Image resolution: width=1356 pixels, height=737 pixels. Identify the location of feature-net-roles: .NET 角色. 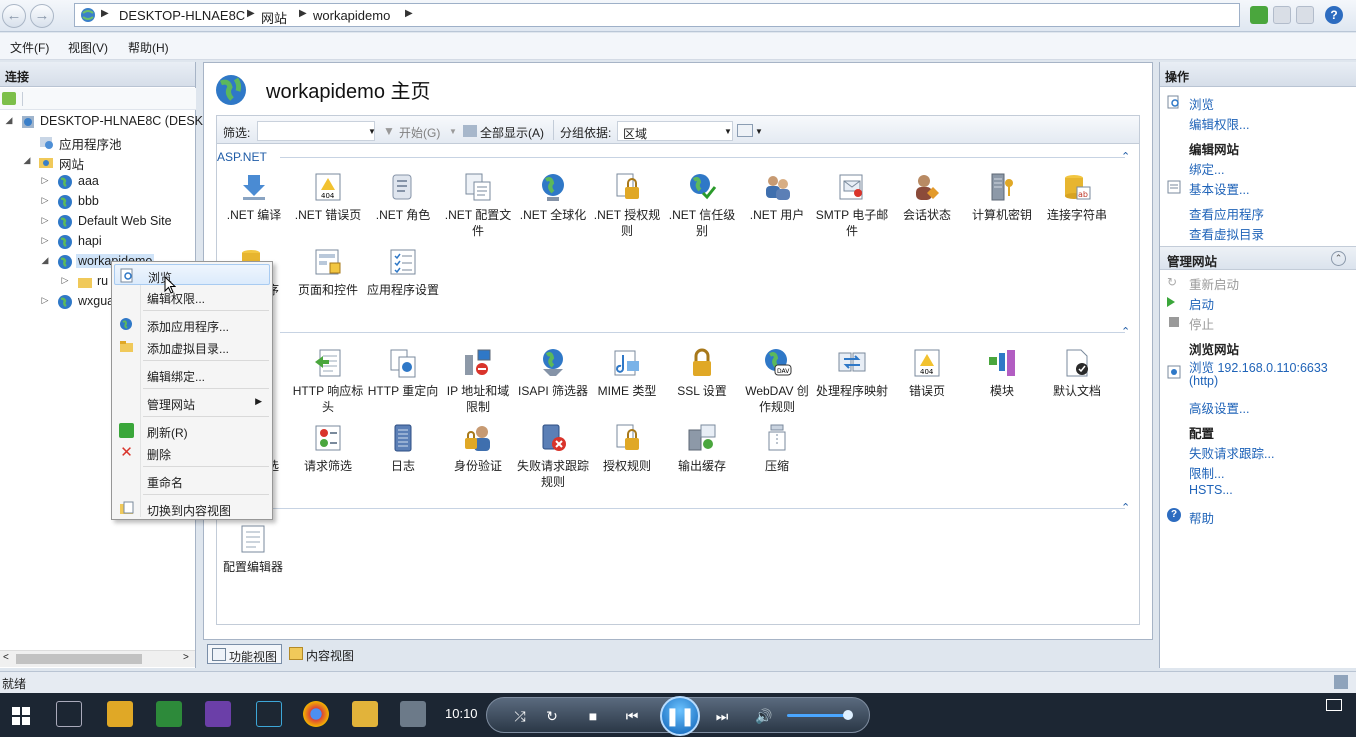
(403, 197).